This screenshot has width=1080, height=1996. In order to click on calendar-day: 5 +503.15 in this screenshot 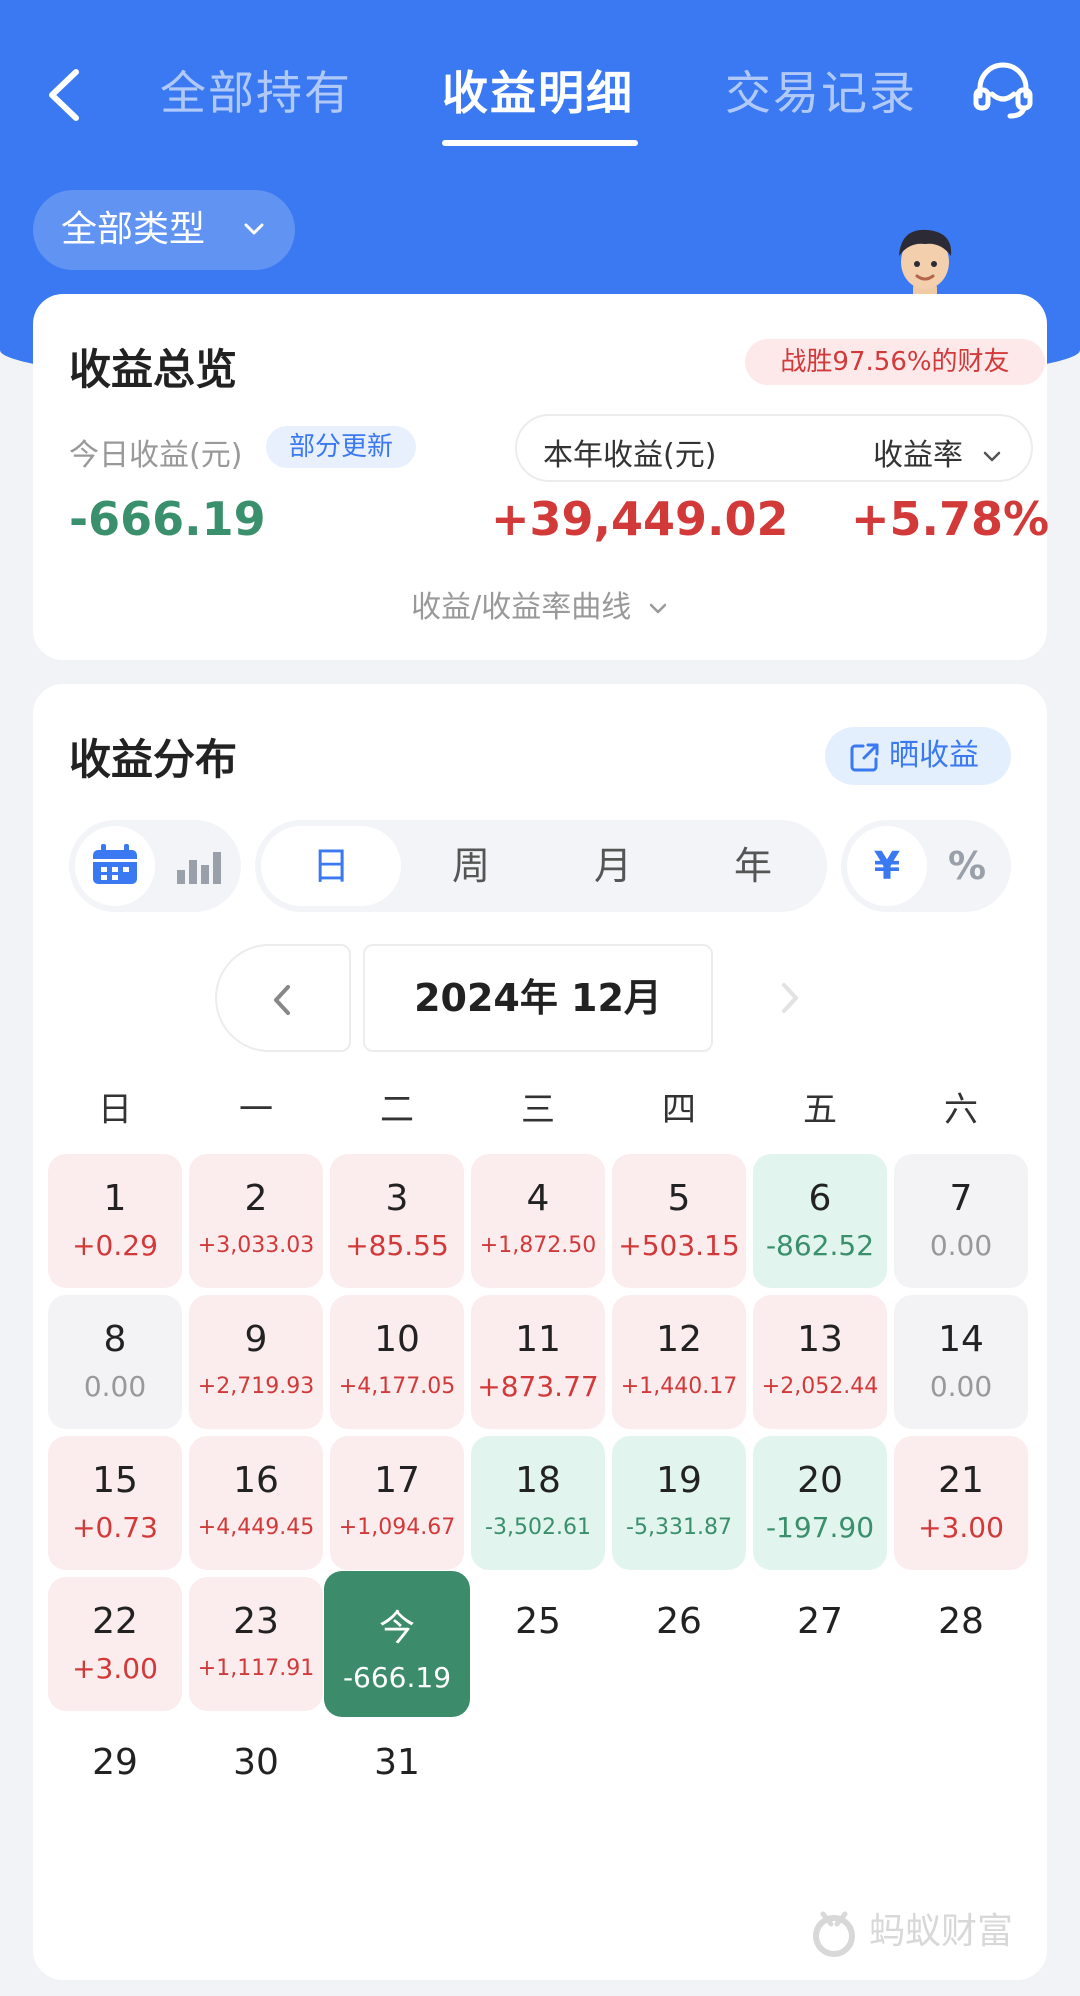, I will do `click(679, 1221)`.